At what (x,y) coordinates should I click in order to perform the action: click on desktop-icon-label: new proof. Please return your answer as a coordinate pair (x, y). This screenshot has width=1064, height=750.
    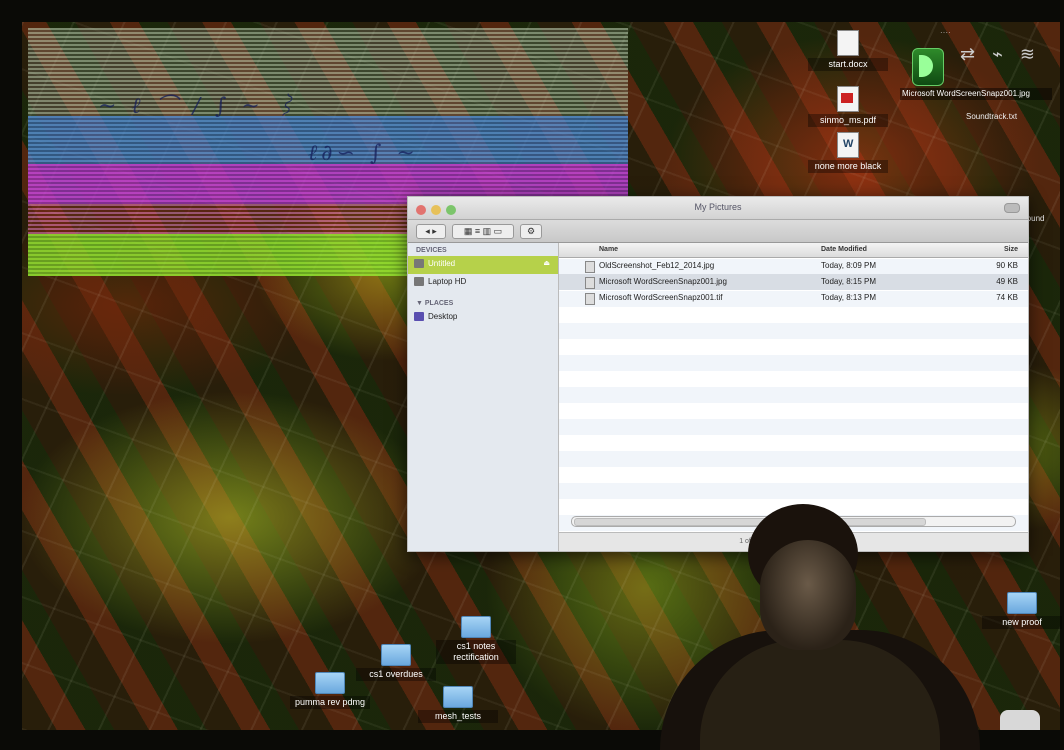
    Looking at the image, I should click on (1022, 622).